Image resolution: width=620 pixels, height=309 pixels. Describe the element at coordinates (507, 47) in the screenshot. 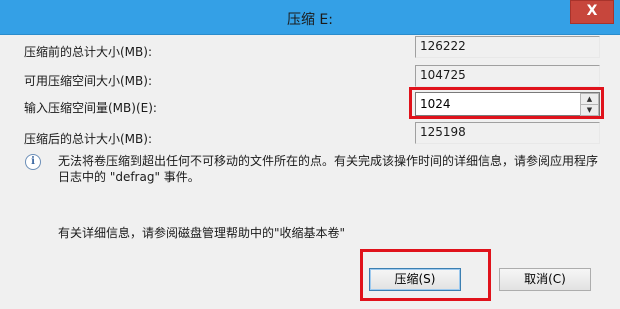

I see `size-before-value-box: 126222` at that location.